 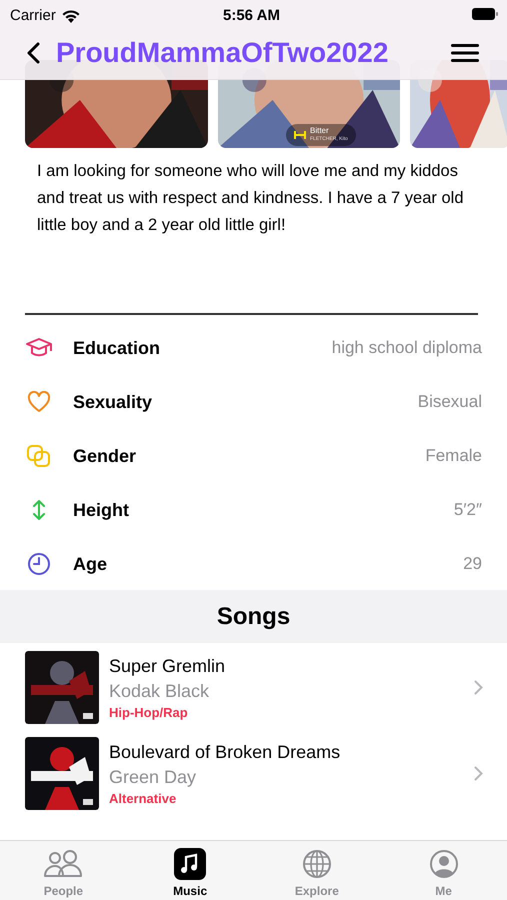 What do you see at coordinates (443, 864) in the screenshot?
I see `person-circle-icon` at bounding box center [443, 864].